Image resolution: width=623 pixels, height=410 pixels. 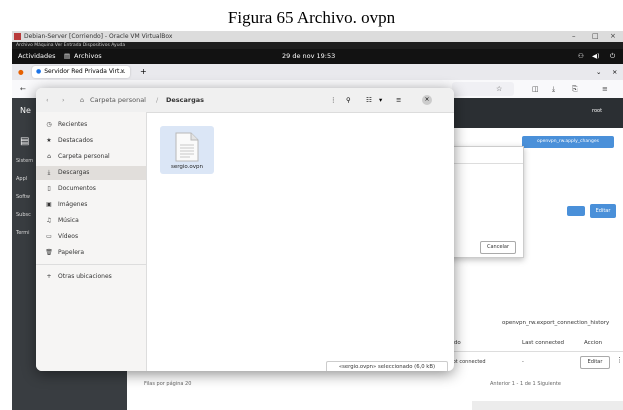 I want to click on app-logo: Ne, so click(x=25, y=110).